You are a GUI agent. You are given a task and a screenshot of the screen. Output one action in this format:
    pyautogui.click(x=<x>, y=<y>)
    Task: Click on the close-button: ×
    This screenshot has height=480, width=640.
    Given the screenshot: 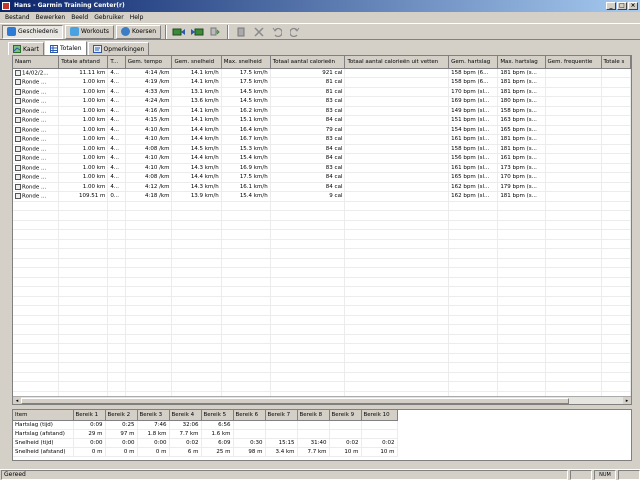 What is the action you would take?
    pyautogui.click(x=633, y=6)
    